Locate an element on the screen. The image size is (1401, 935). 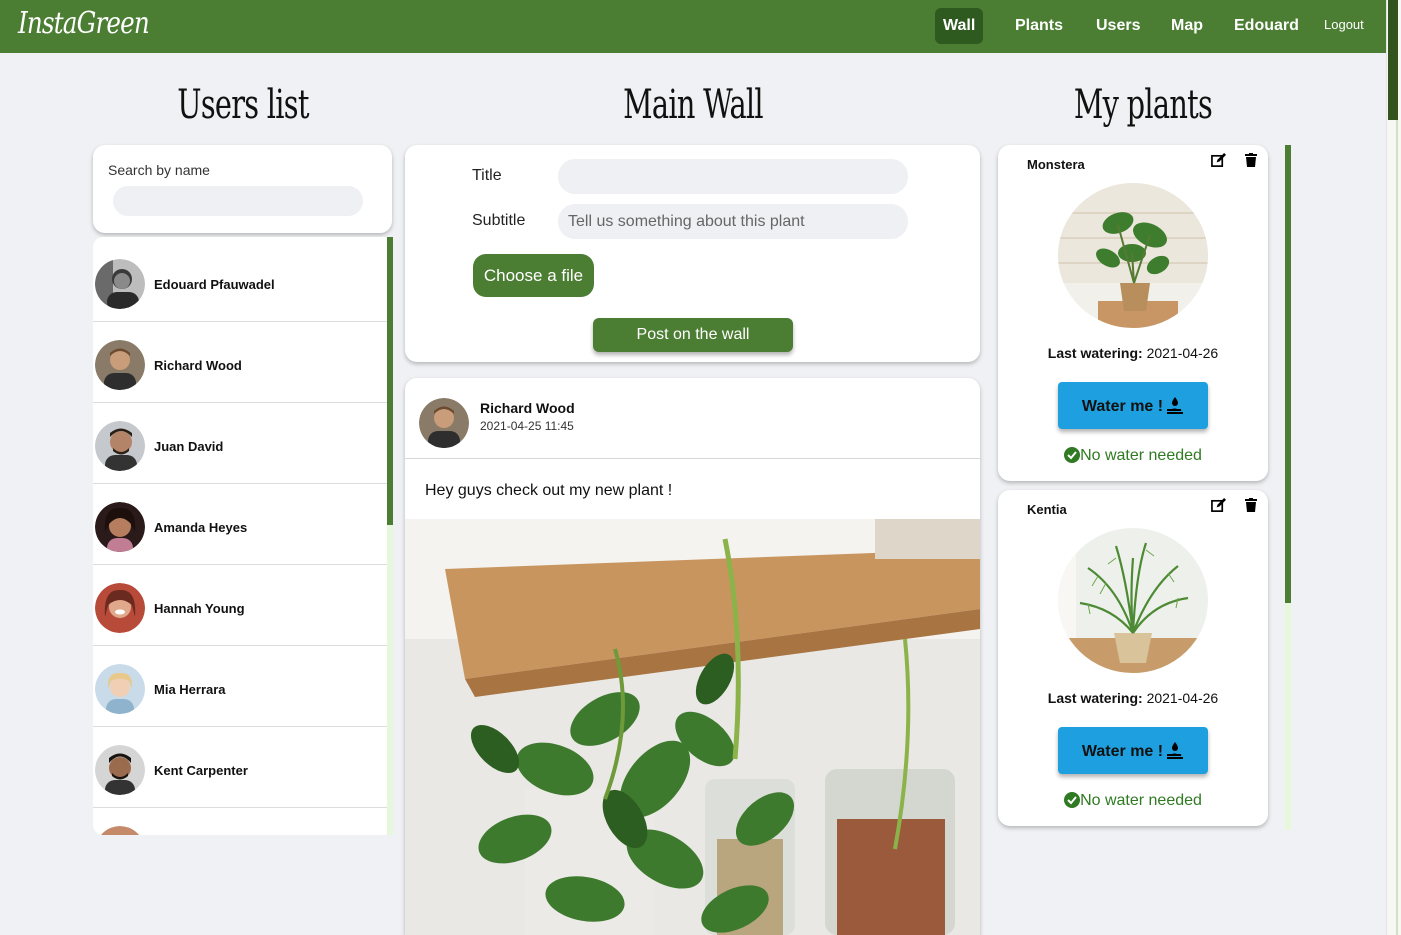
user-search-card: Search by name is located at coordinates (242, 189).